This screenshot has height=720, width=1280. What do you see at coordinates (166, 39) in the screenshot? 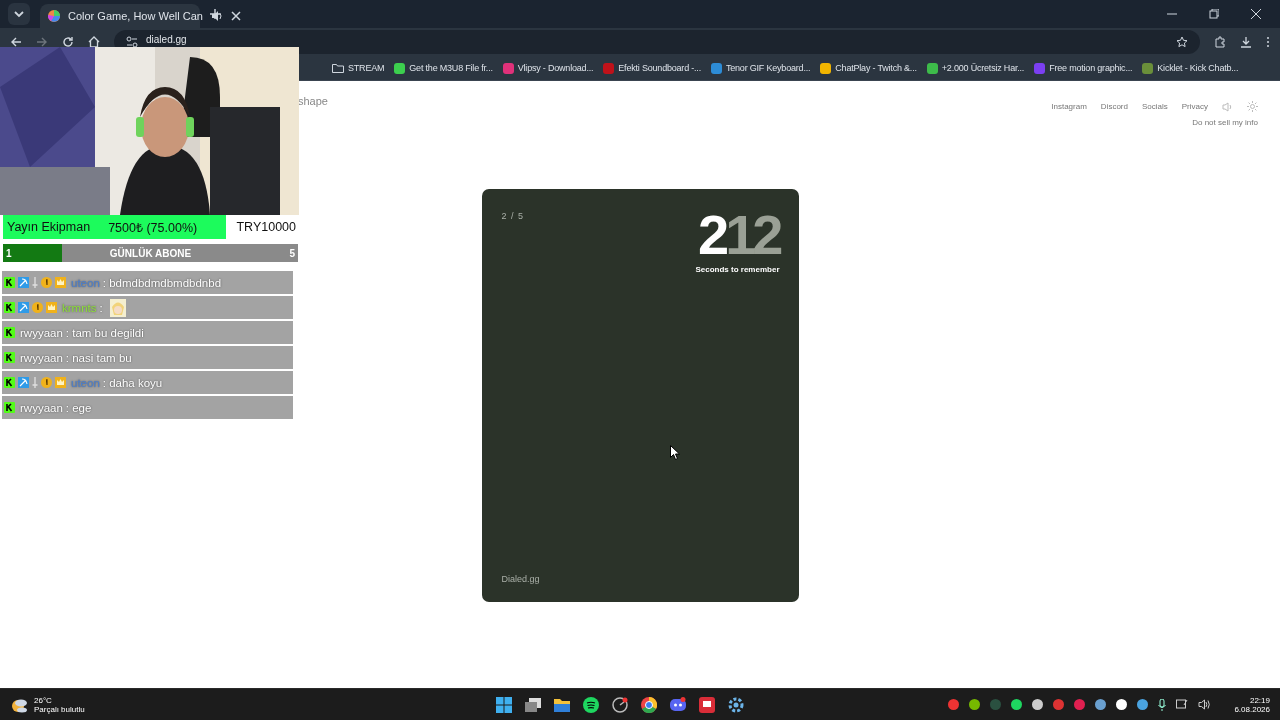
I see `url-text: dialed.gg` at bounding box center [166, 39].